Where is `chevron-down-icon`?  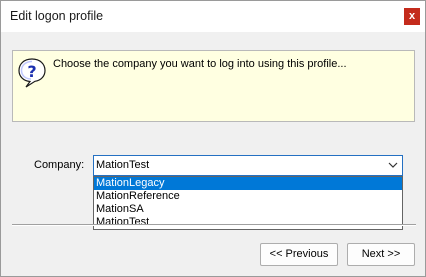 chevron-down-icon is located at coordinates (393, 165).